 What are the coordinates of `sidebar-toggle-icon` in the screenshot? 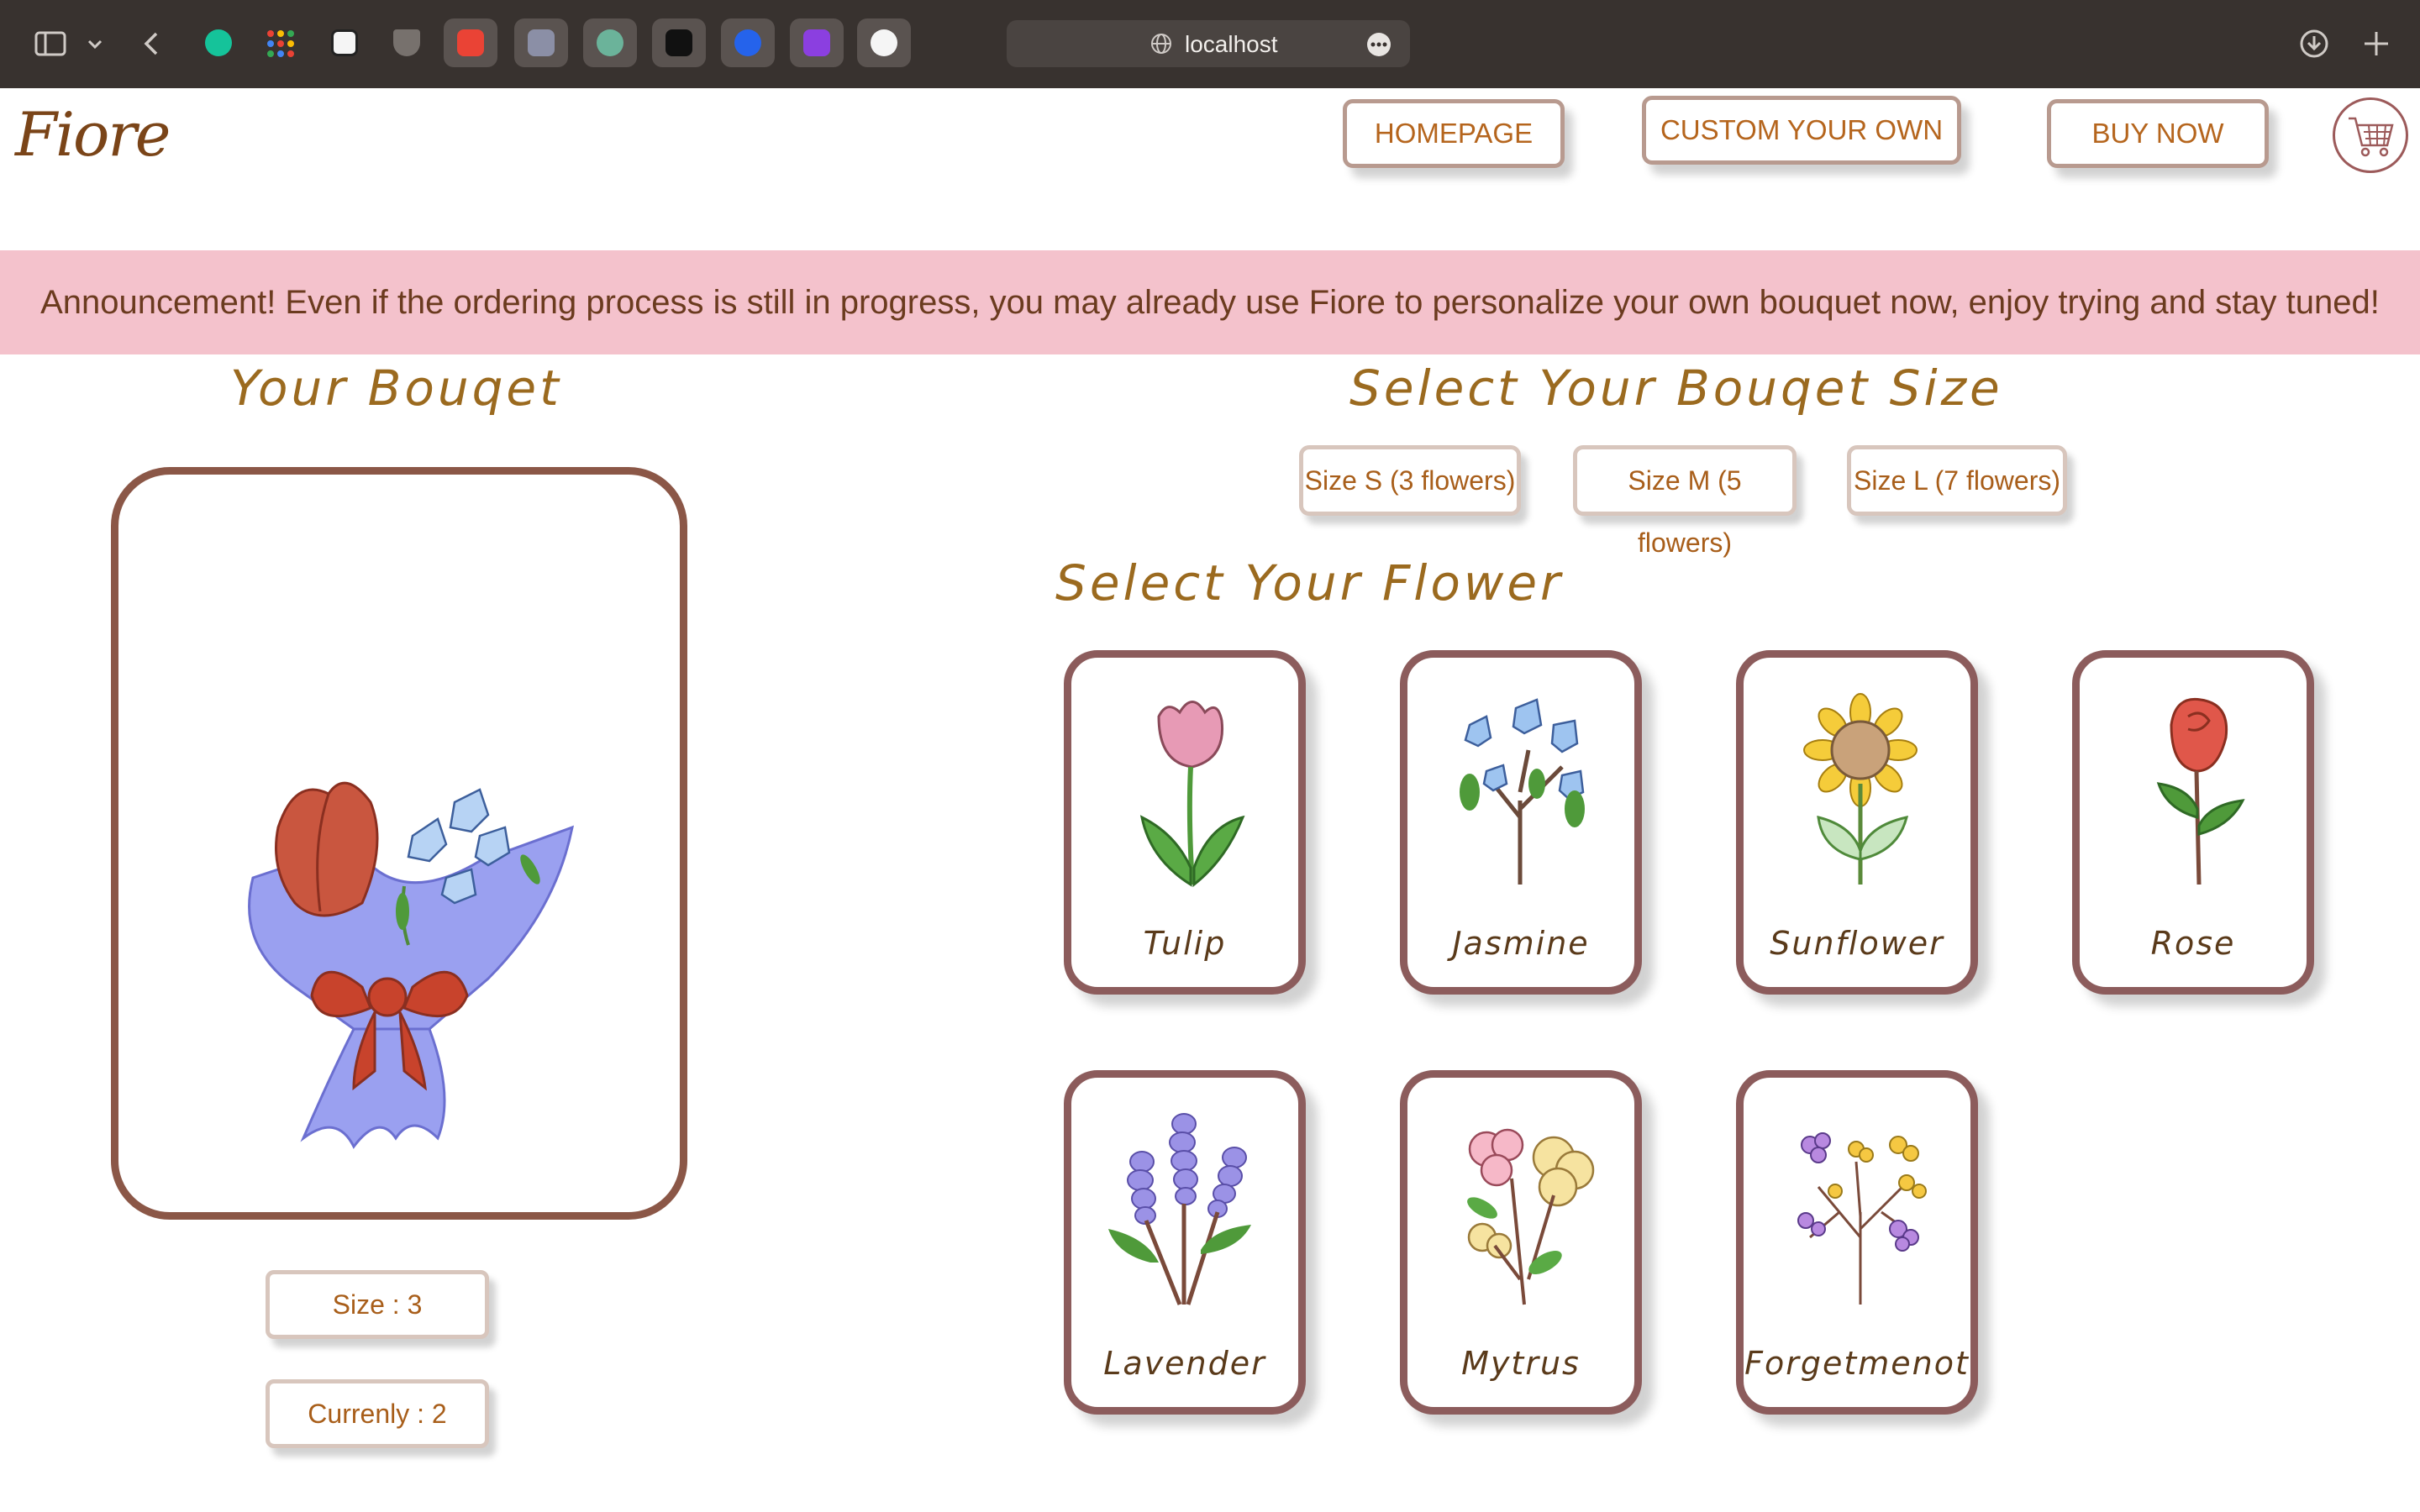 It's located at (51, 43).